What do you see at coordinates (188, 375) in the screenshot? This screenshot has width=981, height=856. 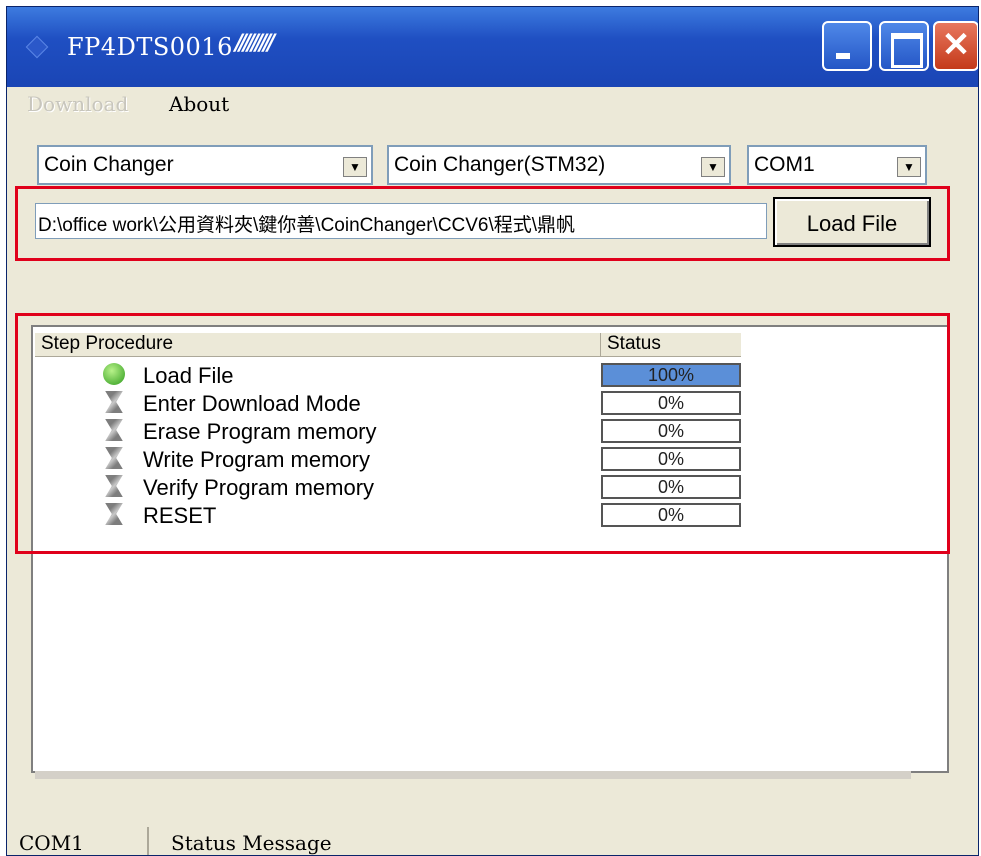 I see `step-label: Load File` at bounding box center [188, 375].